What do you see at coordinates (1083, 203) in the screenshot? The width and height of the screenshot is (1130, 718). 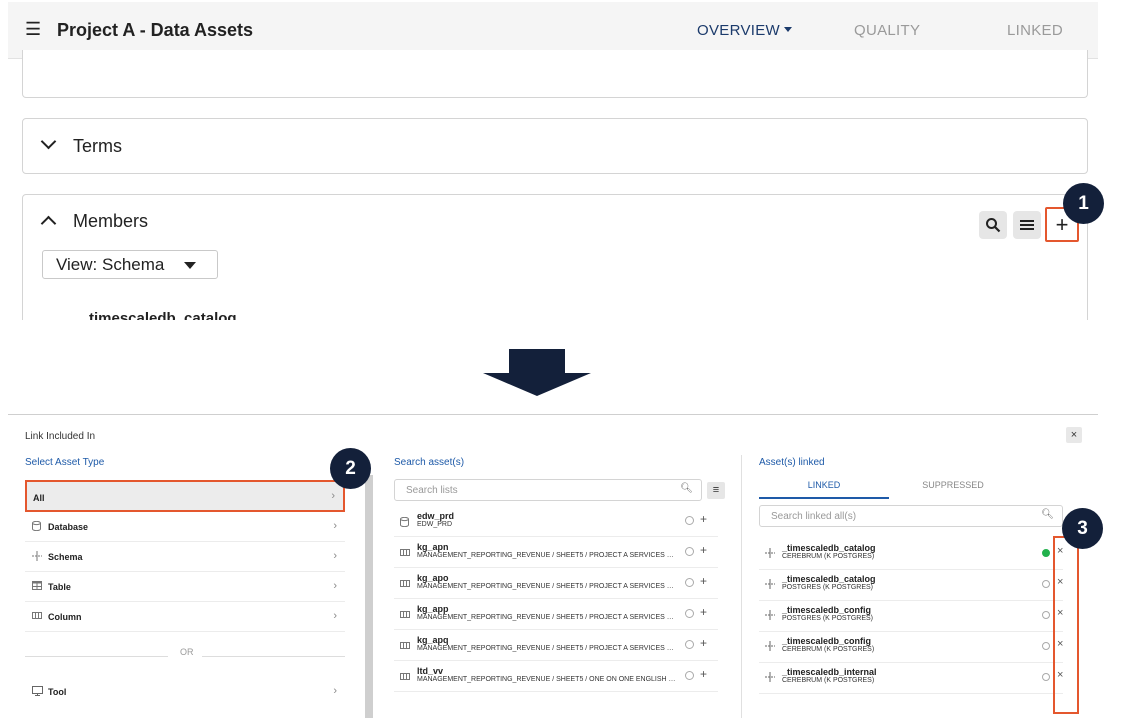 I see `step-badge-1: 1` at bounding box center [1083, 203].